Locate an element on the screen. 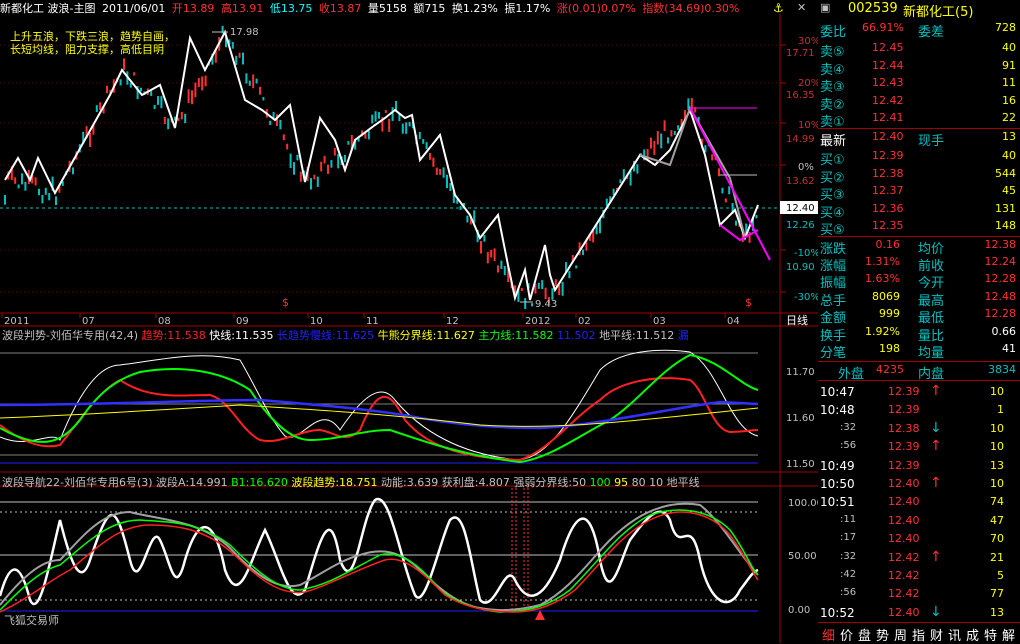 Image resolution: width=1020 pixels, height=644 pixels. panel2-title: 波段导航22-刘佰华专用6号(3) is located at coordinates (77, 482).